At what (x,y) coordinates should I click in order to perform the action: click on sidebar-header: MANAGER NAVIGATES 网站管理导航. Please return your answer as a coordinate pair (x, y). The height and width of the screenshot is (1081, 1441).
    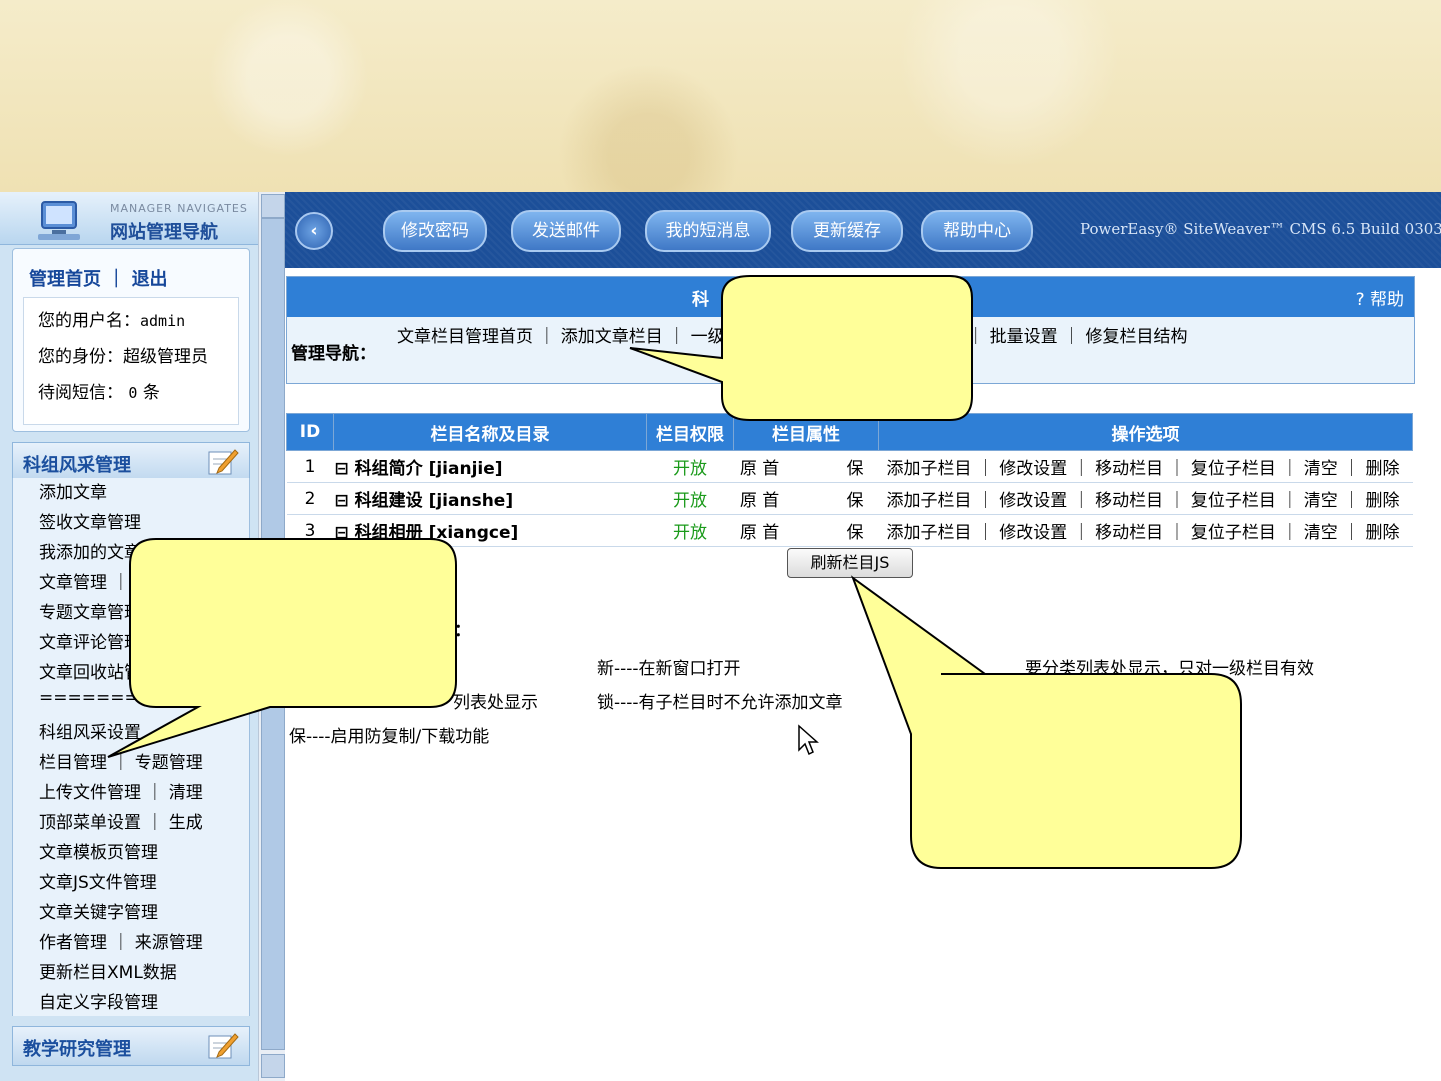
    Looking at the image, I should click on (129, 218).